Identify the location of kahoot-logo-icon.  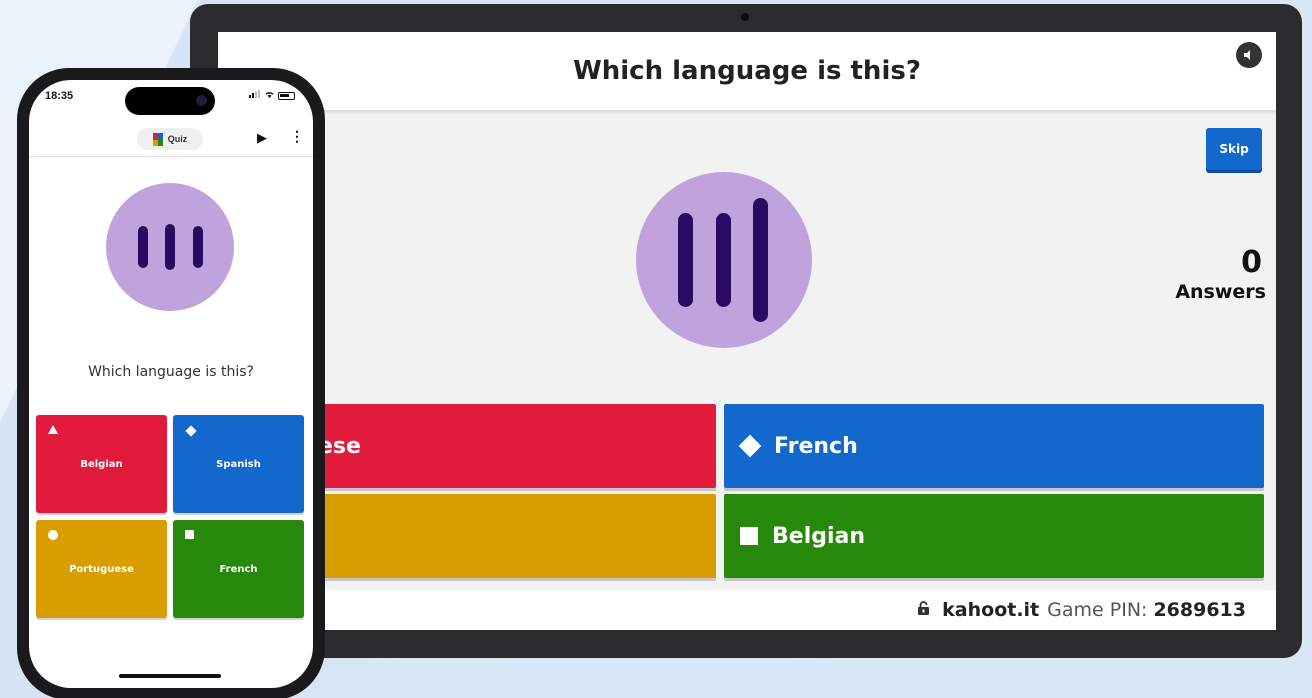
(157, 139).